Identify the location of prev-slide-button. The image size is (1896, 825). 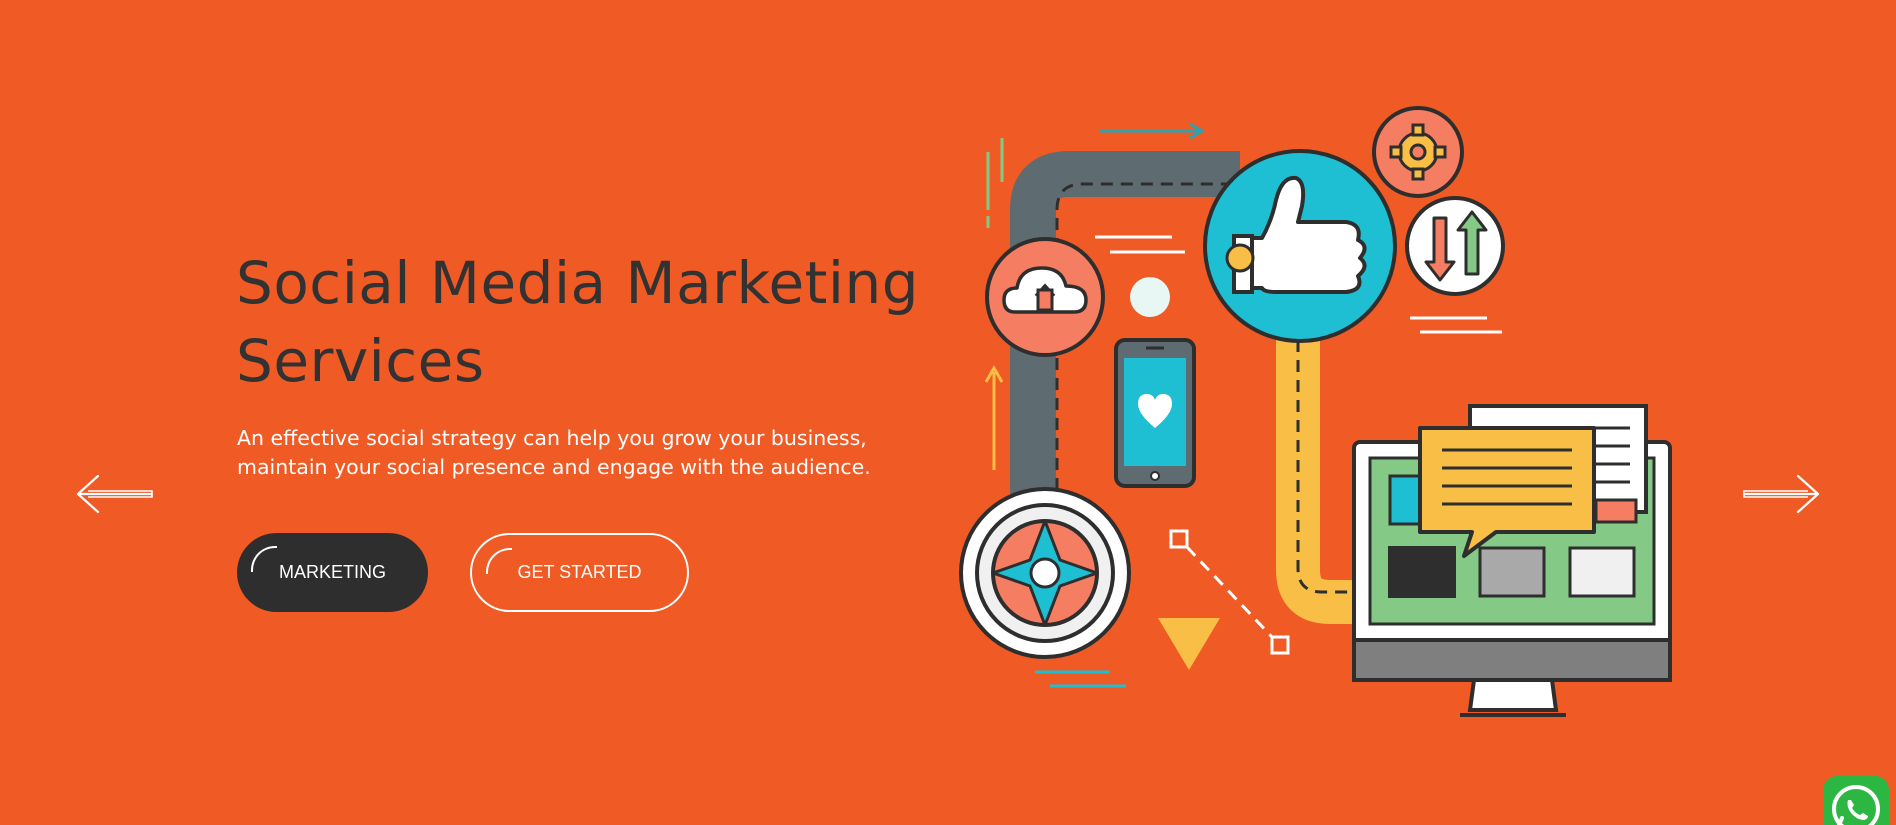
(113, 494).